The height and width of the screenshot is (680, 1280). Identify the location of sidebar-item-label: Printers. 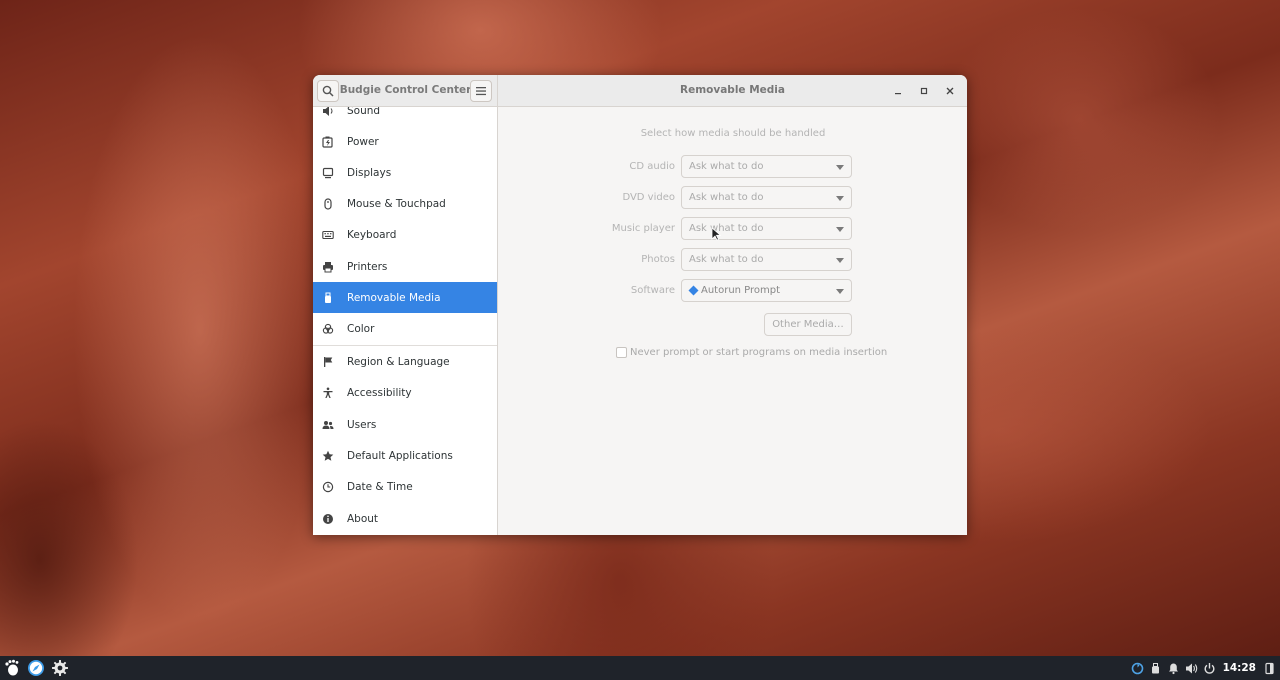
(367, 266).